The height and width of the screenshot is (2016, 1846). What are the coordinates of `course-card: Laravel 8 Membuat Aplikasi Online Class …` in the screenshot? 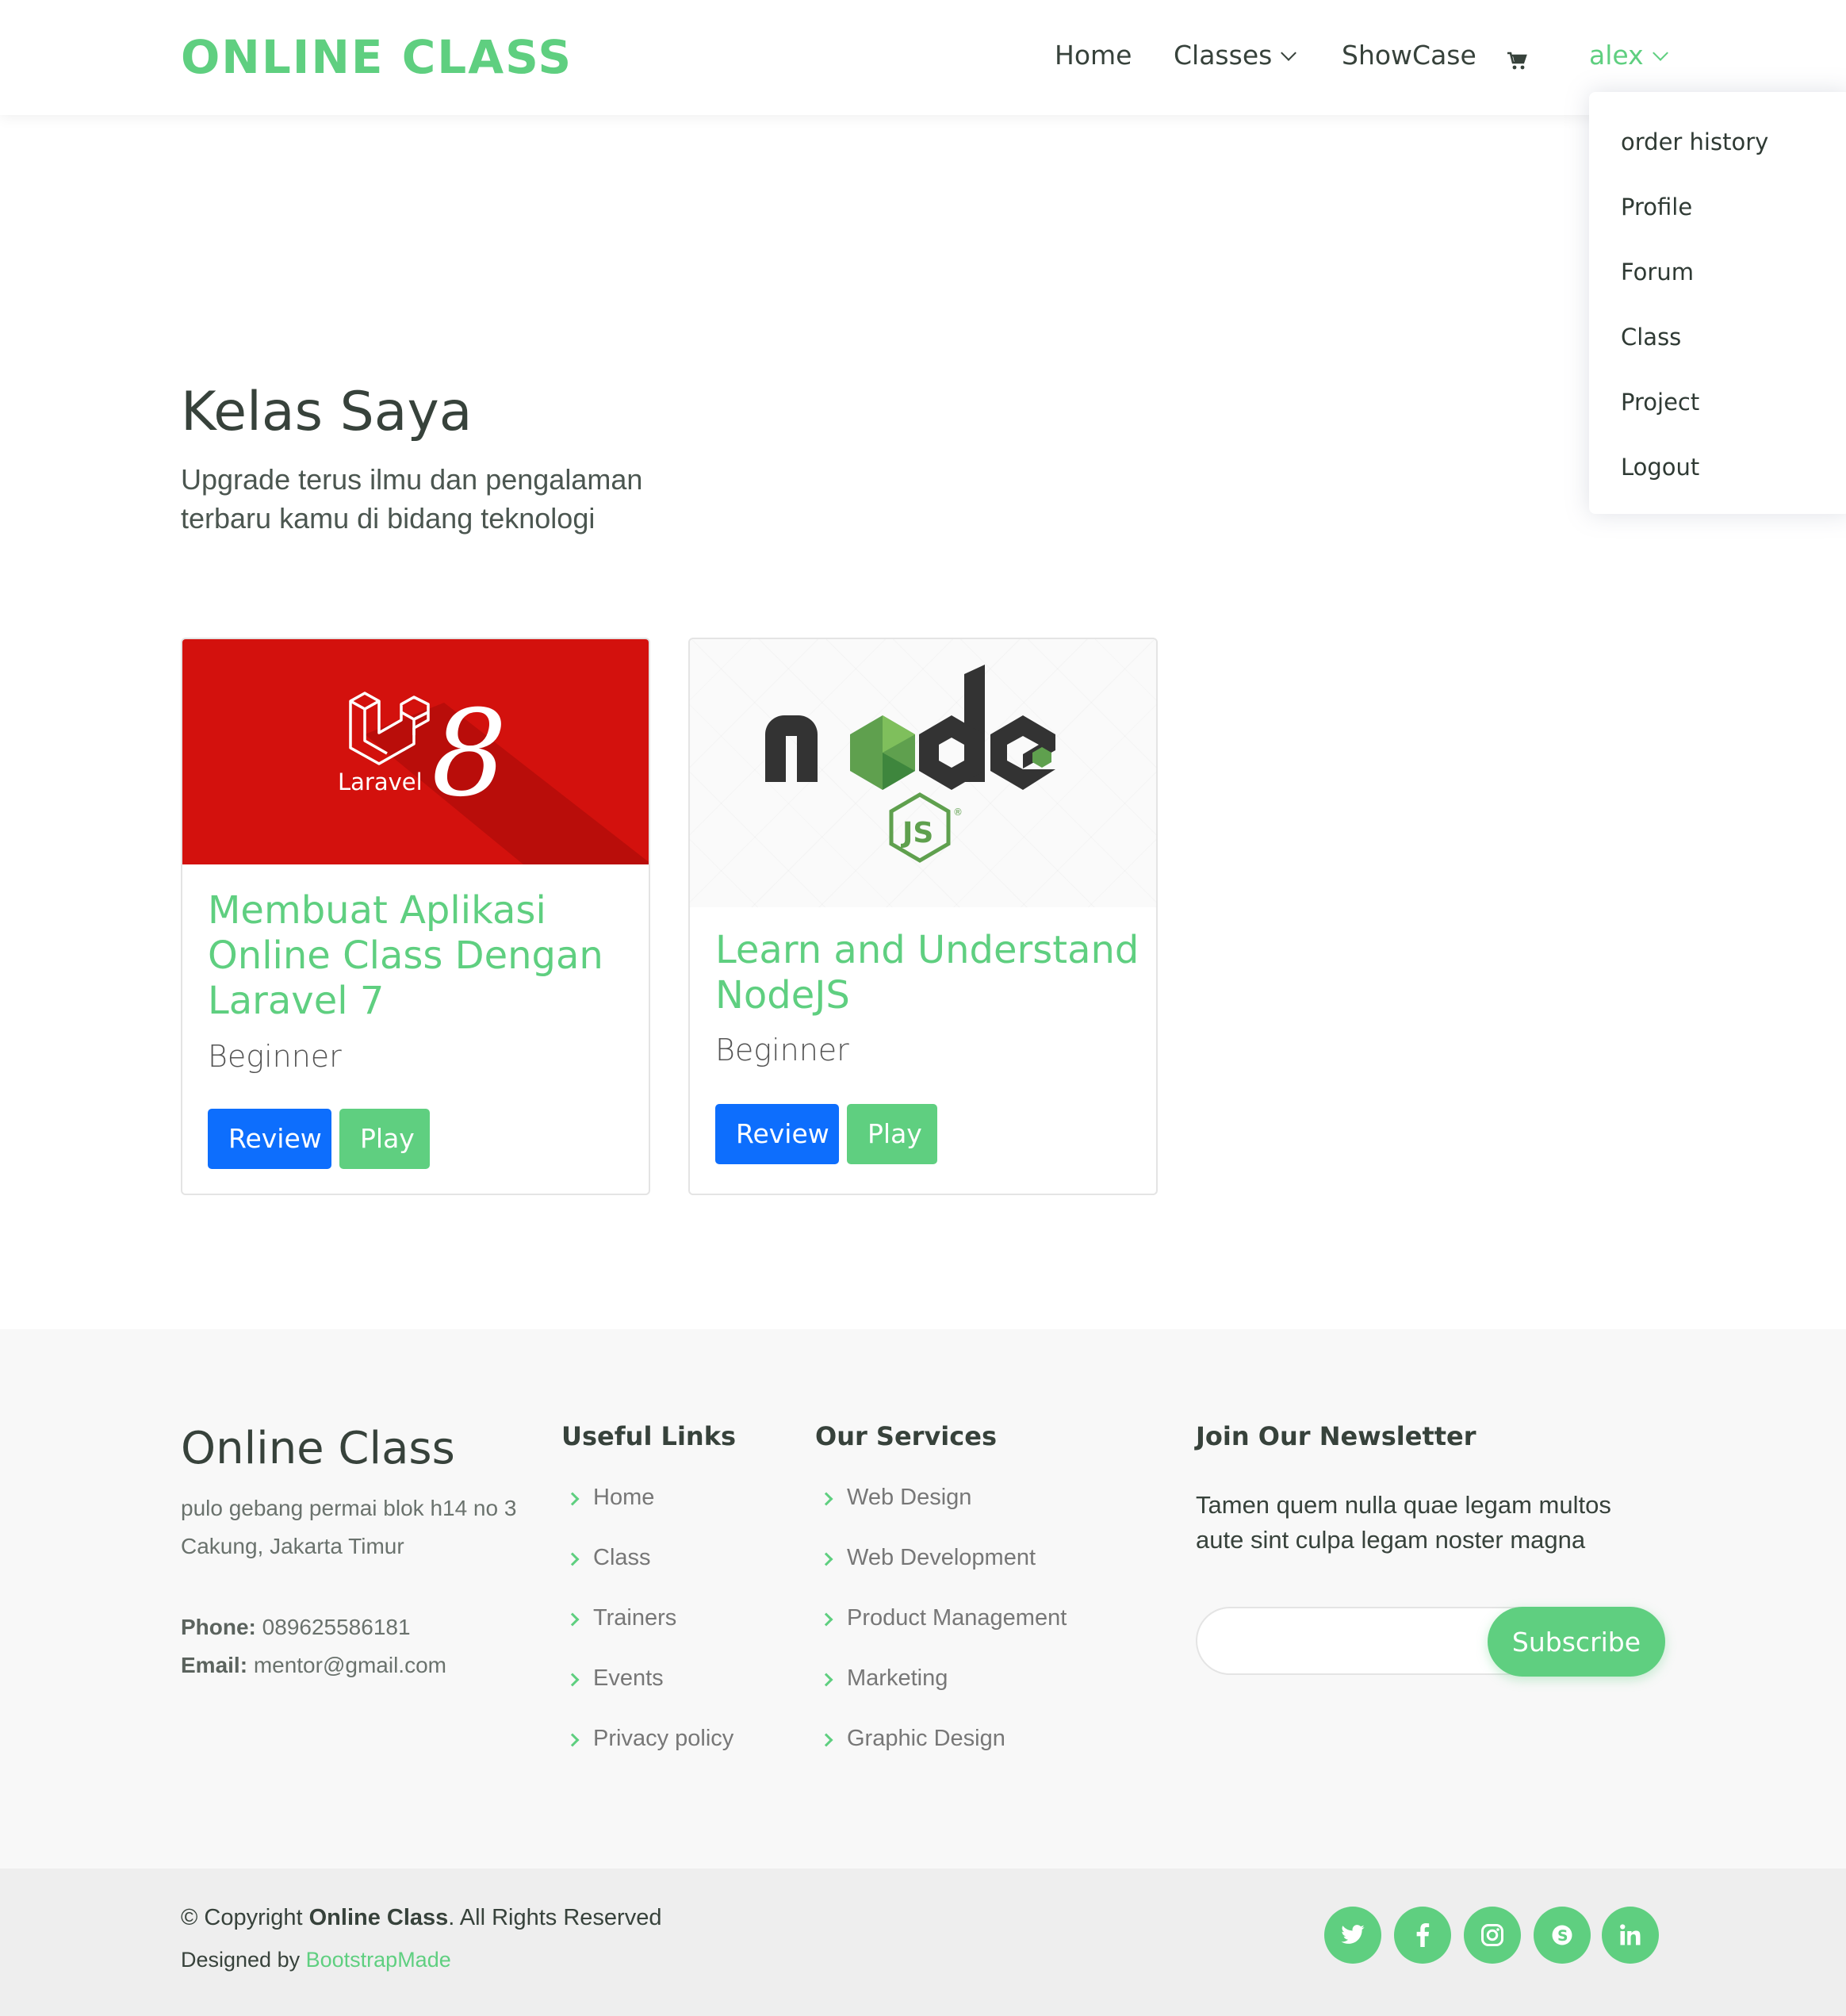 It's located at (415, 916).